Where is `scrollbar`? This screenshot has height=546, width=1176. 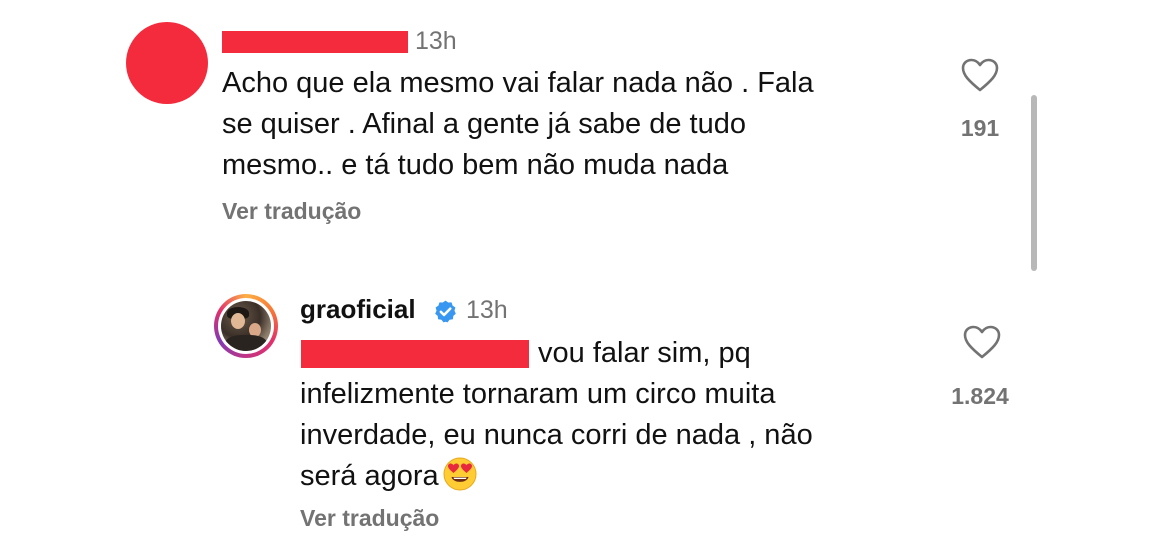 scrollbar is located at coordinates (1034, 183).